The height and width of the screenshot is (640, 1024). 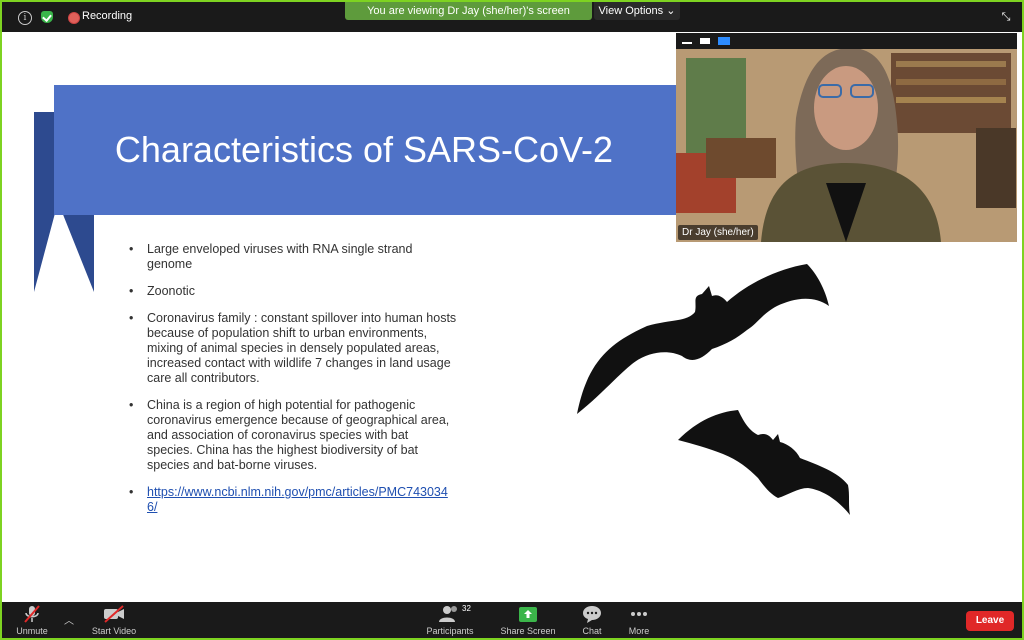 I want to click on bat-silhouette-large, so click(x=703, y=339).